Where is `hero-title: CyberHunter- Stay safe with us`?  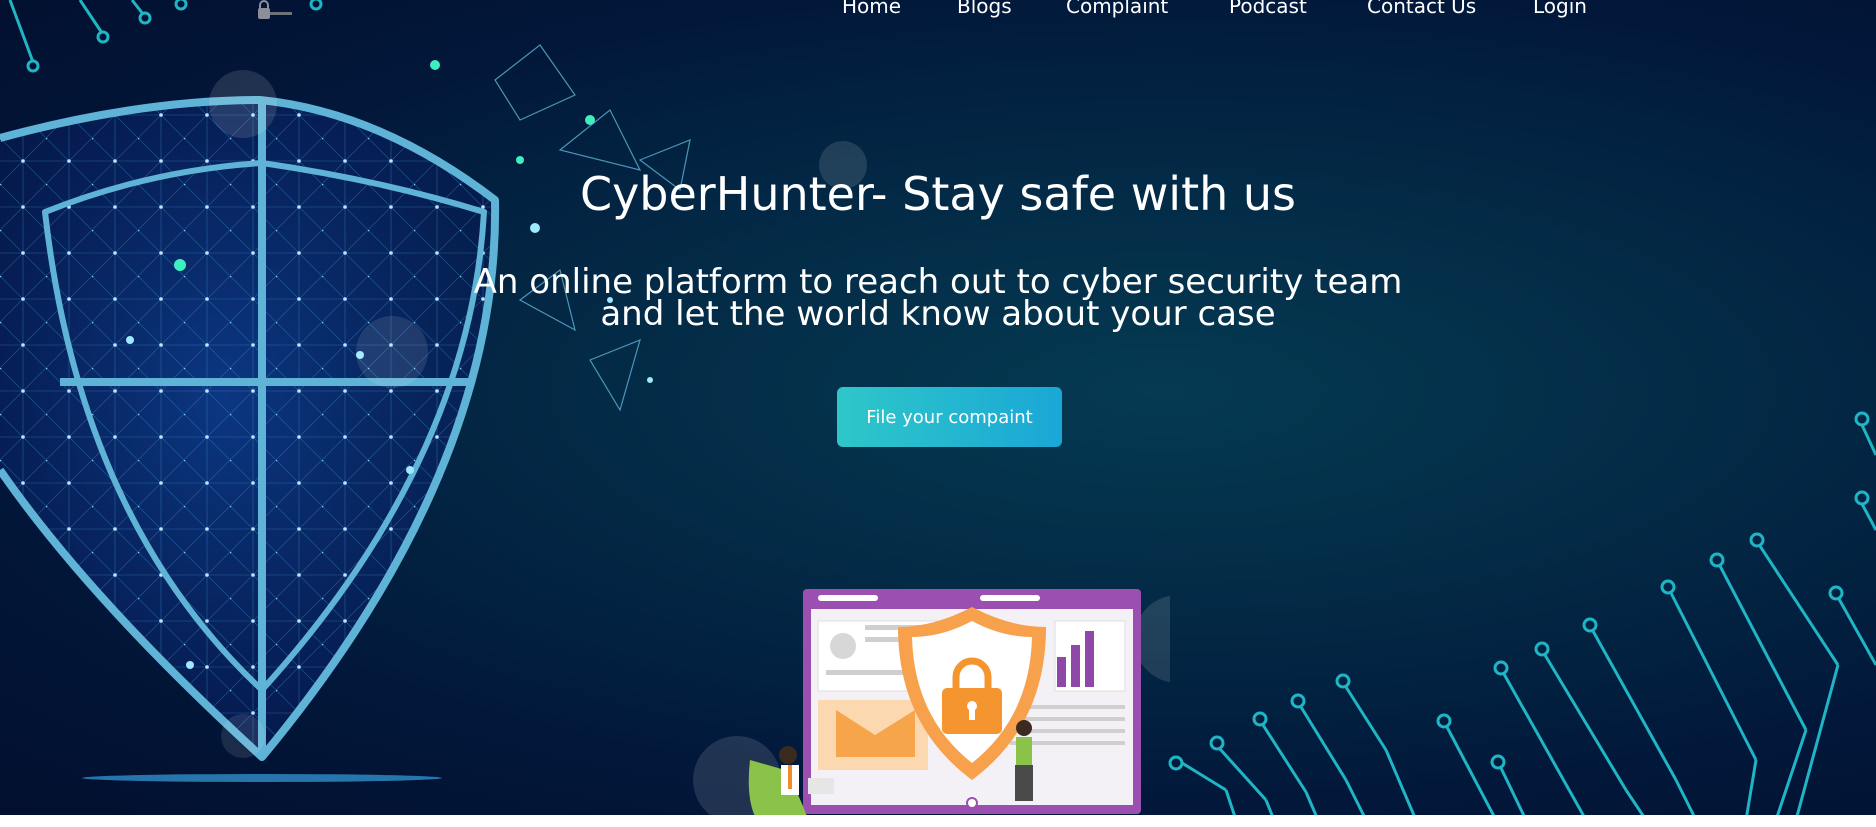 hero-title: CyberHunter- Stay safe with us is located at coordinates (938, 194).